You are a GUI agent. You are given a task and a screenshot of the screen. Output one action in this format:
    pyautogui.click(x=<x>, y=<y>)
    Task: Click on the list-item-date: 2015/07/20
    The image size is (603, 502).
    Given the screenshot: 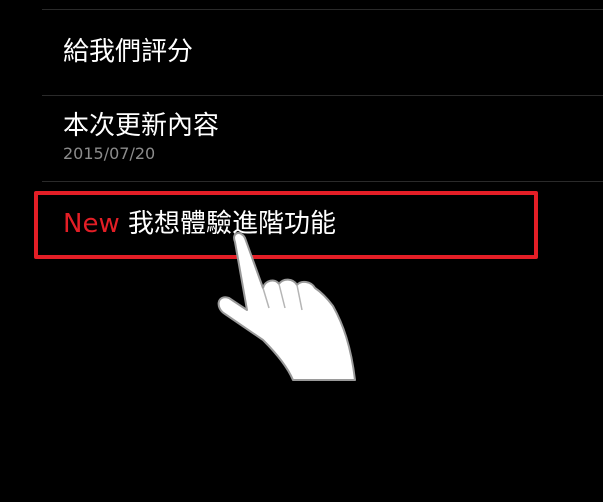 What is the action you would take?
    pyautogui.click(x=109, y=153)
    